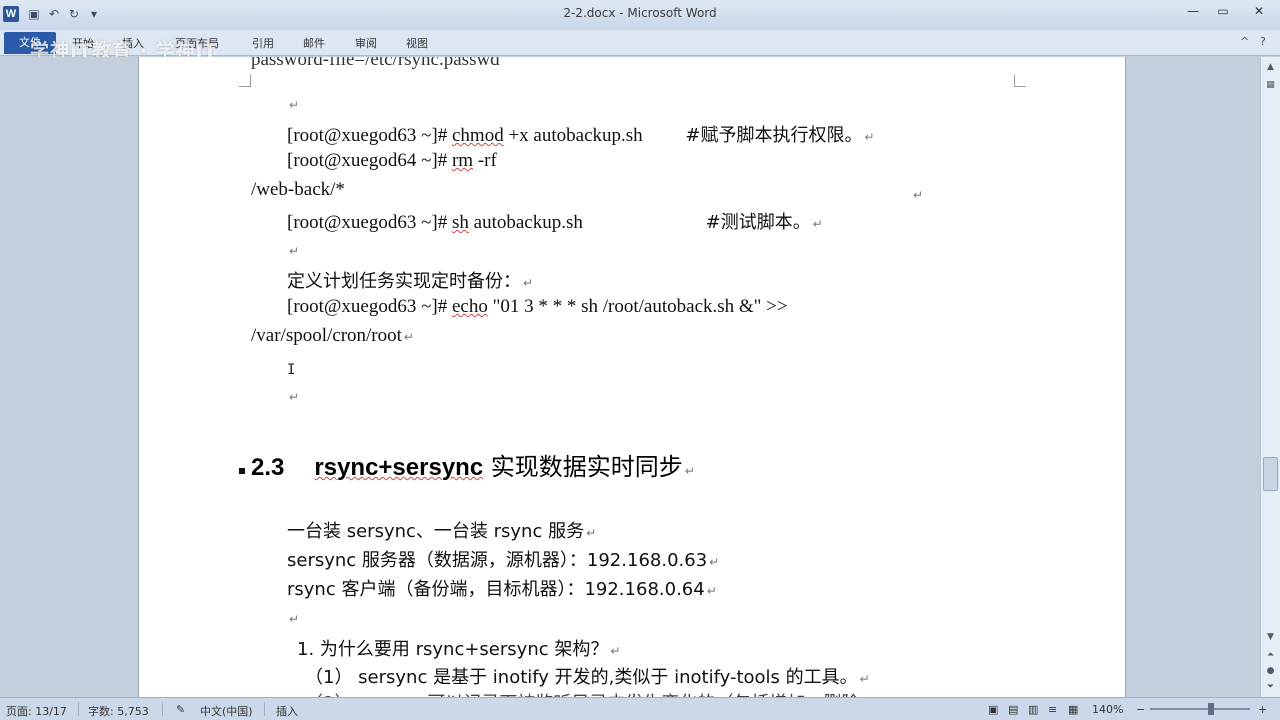 The image size is (1280, 720). I want to click on browse-object-icon: ●, so click(1270, 671).